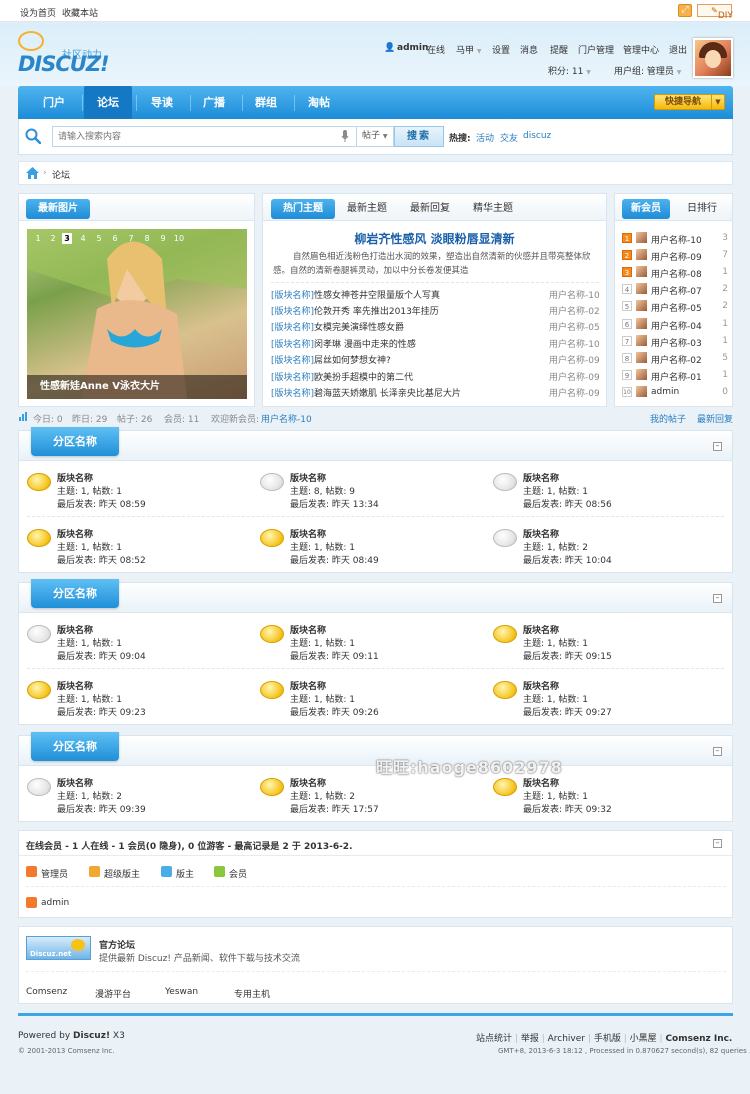 Image resolution: width=750 pixels, height=1094 pixels. Describe the element at coordinates (430, 209) in the screenshot. I see `tab-latest-replies: 最新回复` at that location.